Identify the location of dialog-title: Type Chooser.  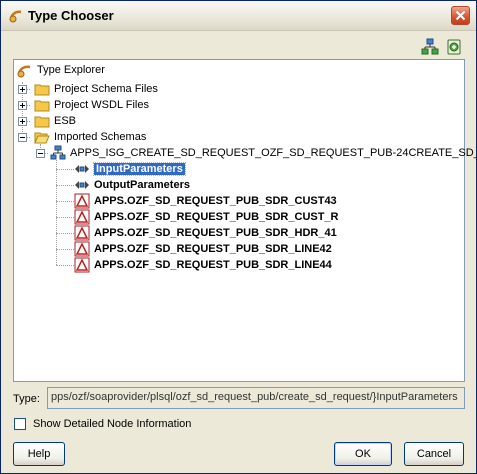
(71, 15).